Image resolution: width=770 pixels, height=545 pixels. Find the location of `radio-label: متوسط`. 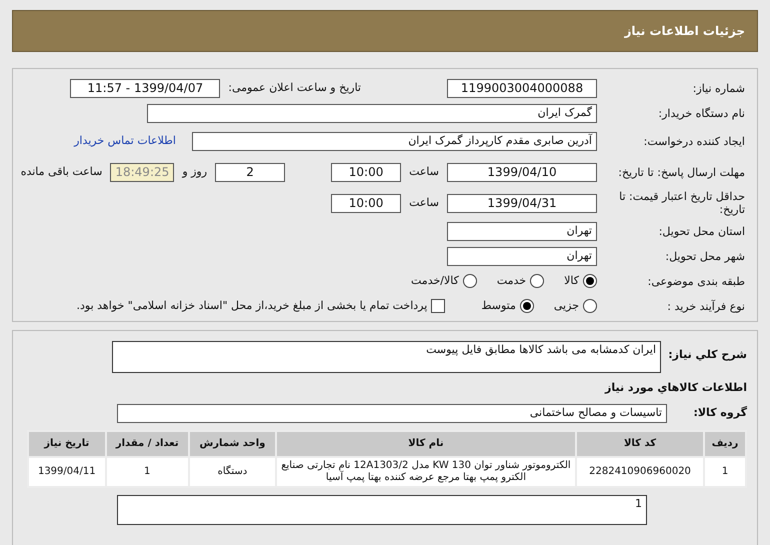

radio-label: متوسط is located at coordinates (498, 306).